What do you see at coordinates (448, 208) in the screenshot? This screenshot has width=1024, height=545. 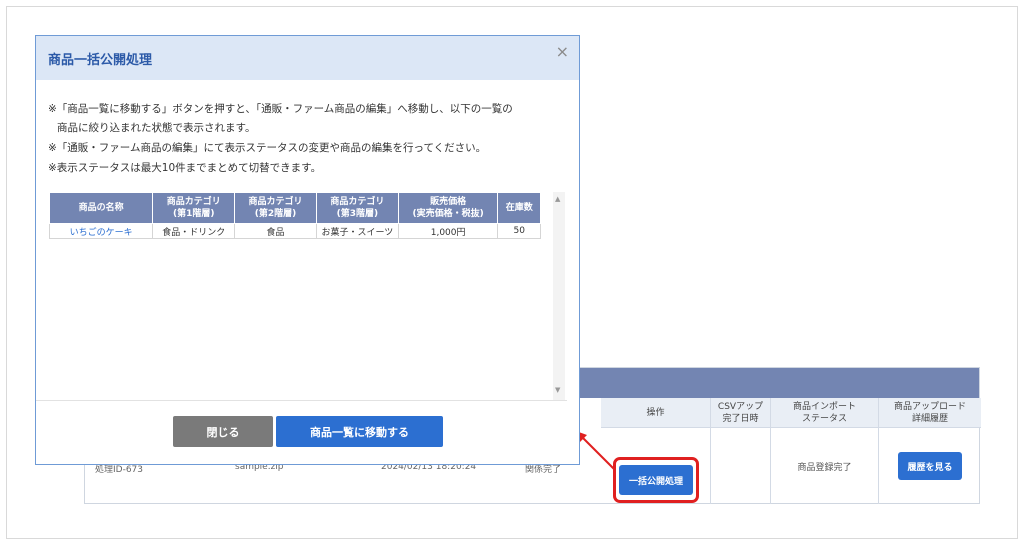 I see `th-price: 販売価格 (実売価格・税抜)` at bounding box center [448, 208].